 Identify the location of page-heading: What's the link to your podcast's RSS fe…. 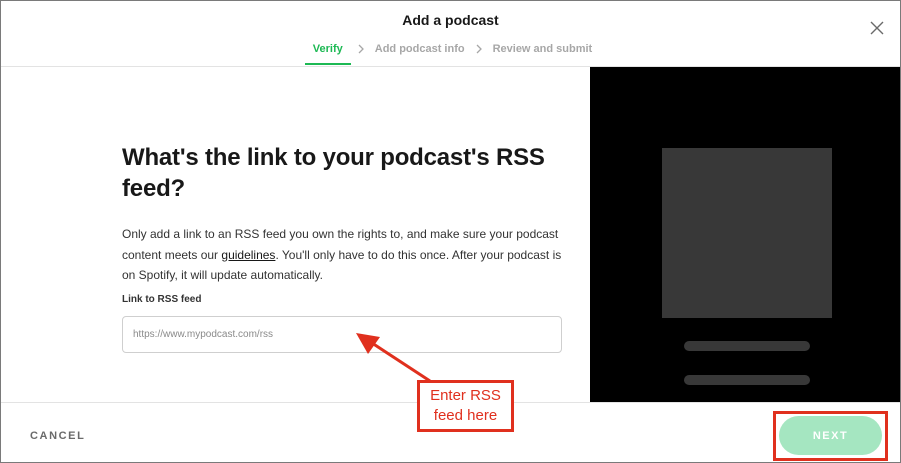
(333, 173).